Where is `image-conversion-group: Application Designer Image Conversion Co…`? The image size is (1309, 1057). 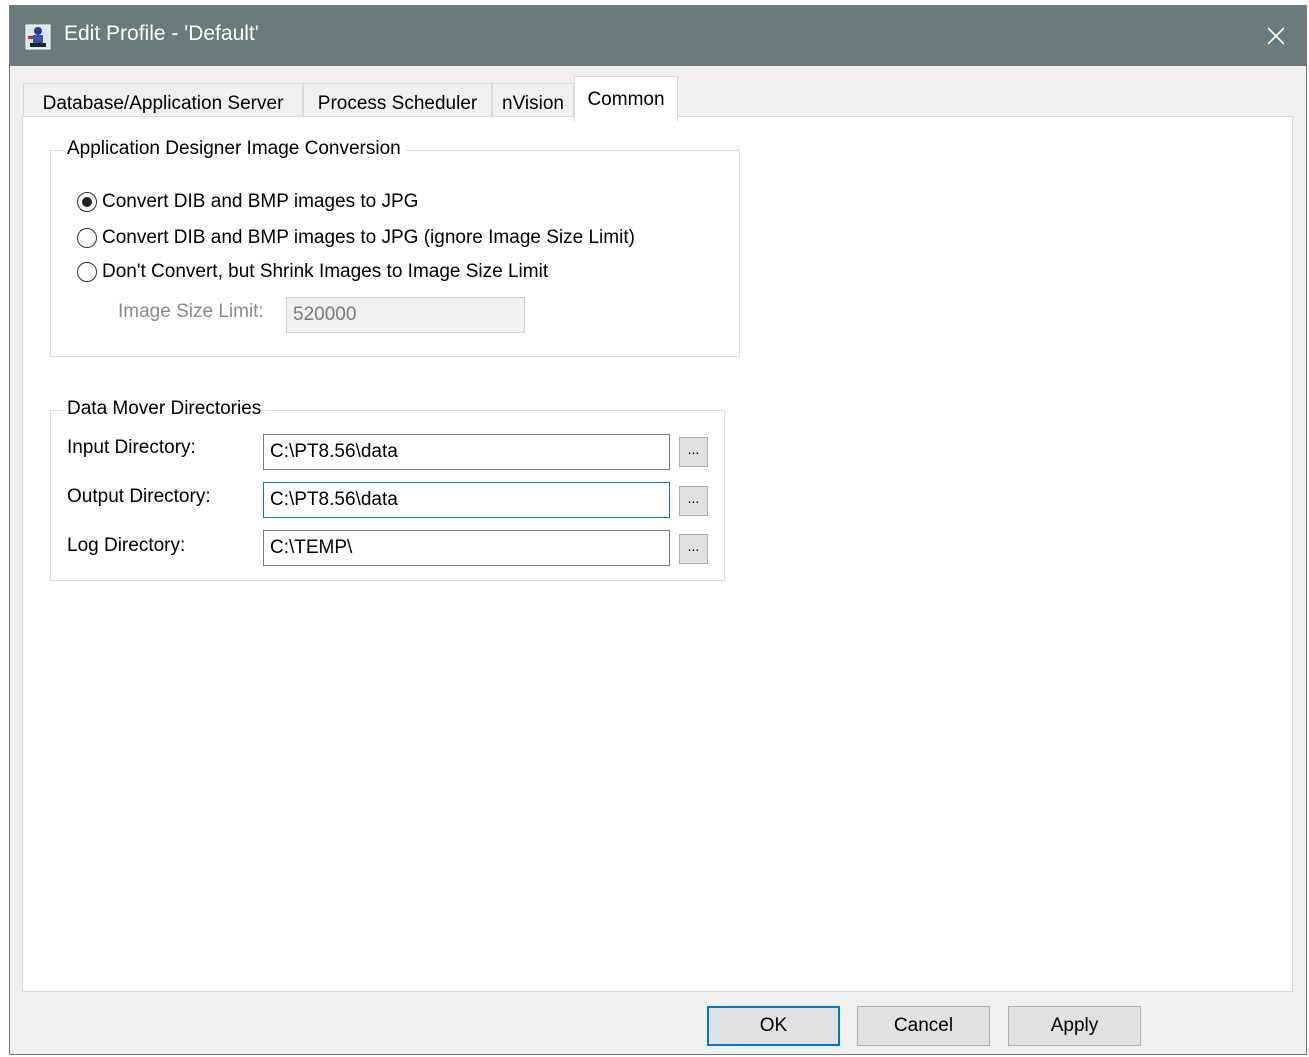
image-conversion-group: Application Designer Image Conversion Co… is located at coordinates (395, 247).